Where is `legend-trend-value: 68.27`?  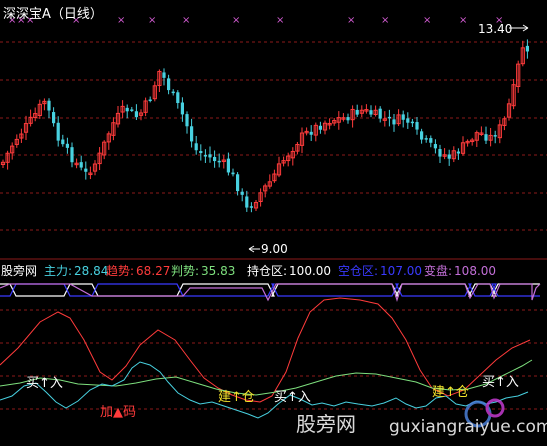
legend-trend-value: 68.27 is located at coordinates (153, 271).